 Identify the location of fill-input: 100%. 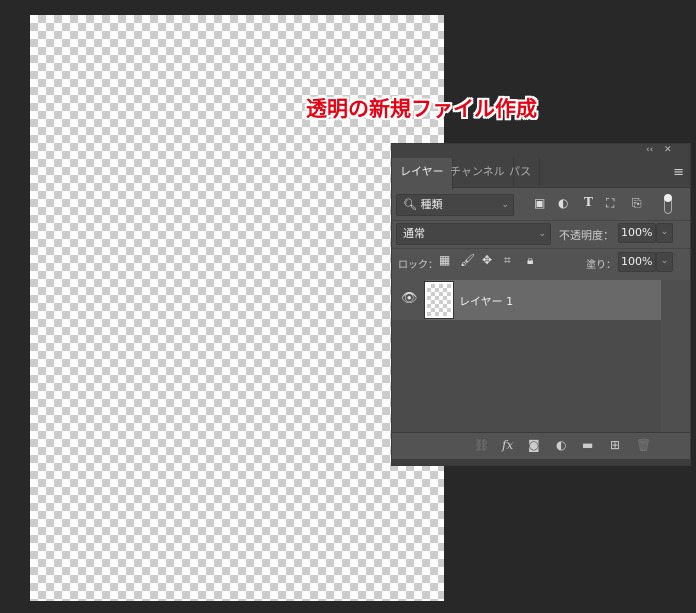
(637, 262).